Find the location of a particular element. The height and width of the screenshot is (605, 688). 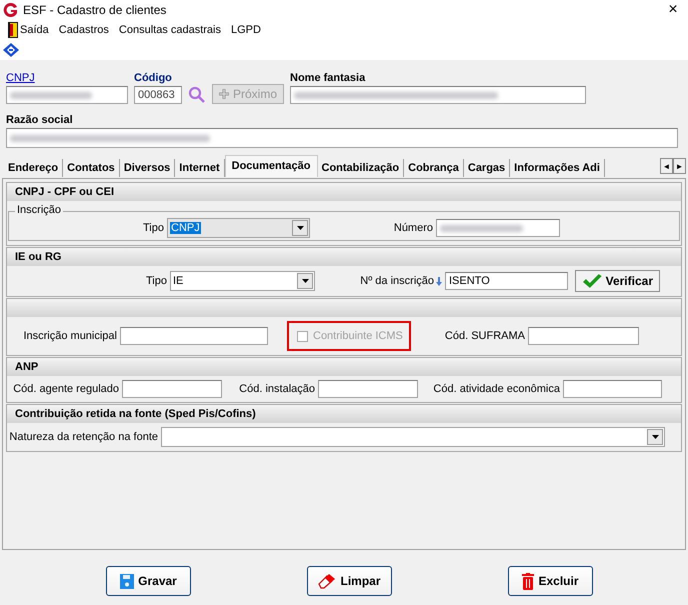

action-button: Excluir is located at coordinates (550, 581).